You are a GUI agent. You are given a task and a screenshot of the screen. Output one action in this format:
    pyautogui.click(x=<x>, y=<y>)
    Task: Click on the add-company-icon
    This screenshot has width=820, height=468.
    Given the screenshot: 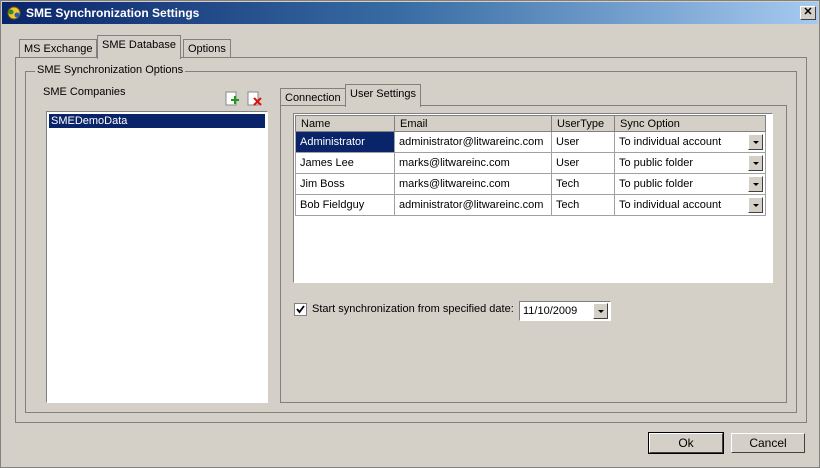 What is the action you would take?
    pyautogui.click(x=232, y=98)
    